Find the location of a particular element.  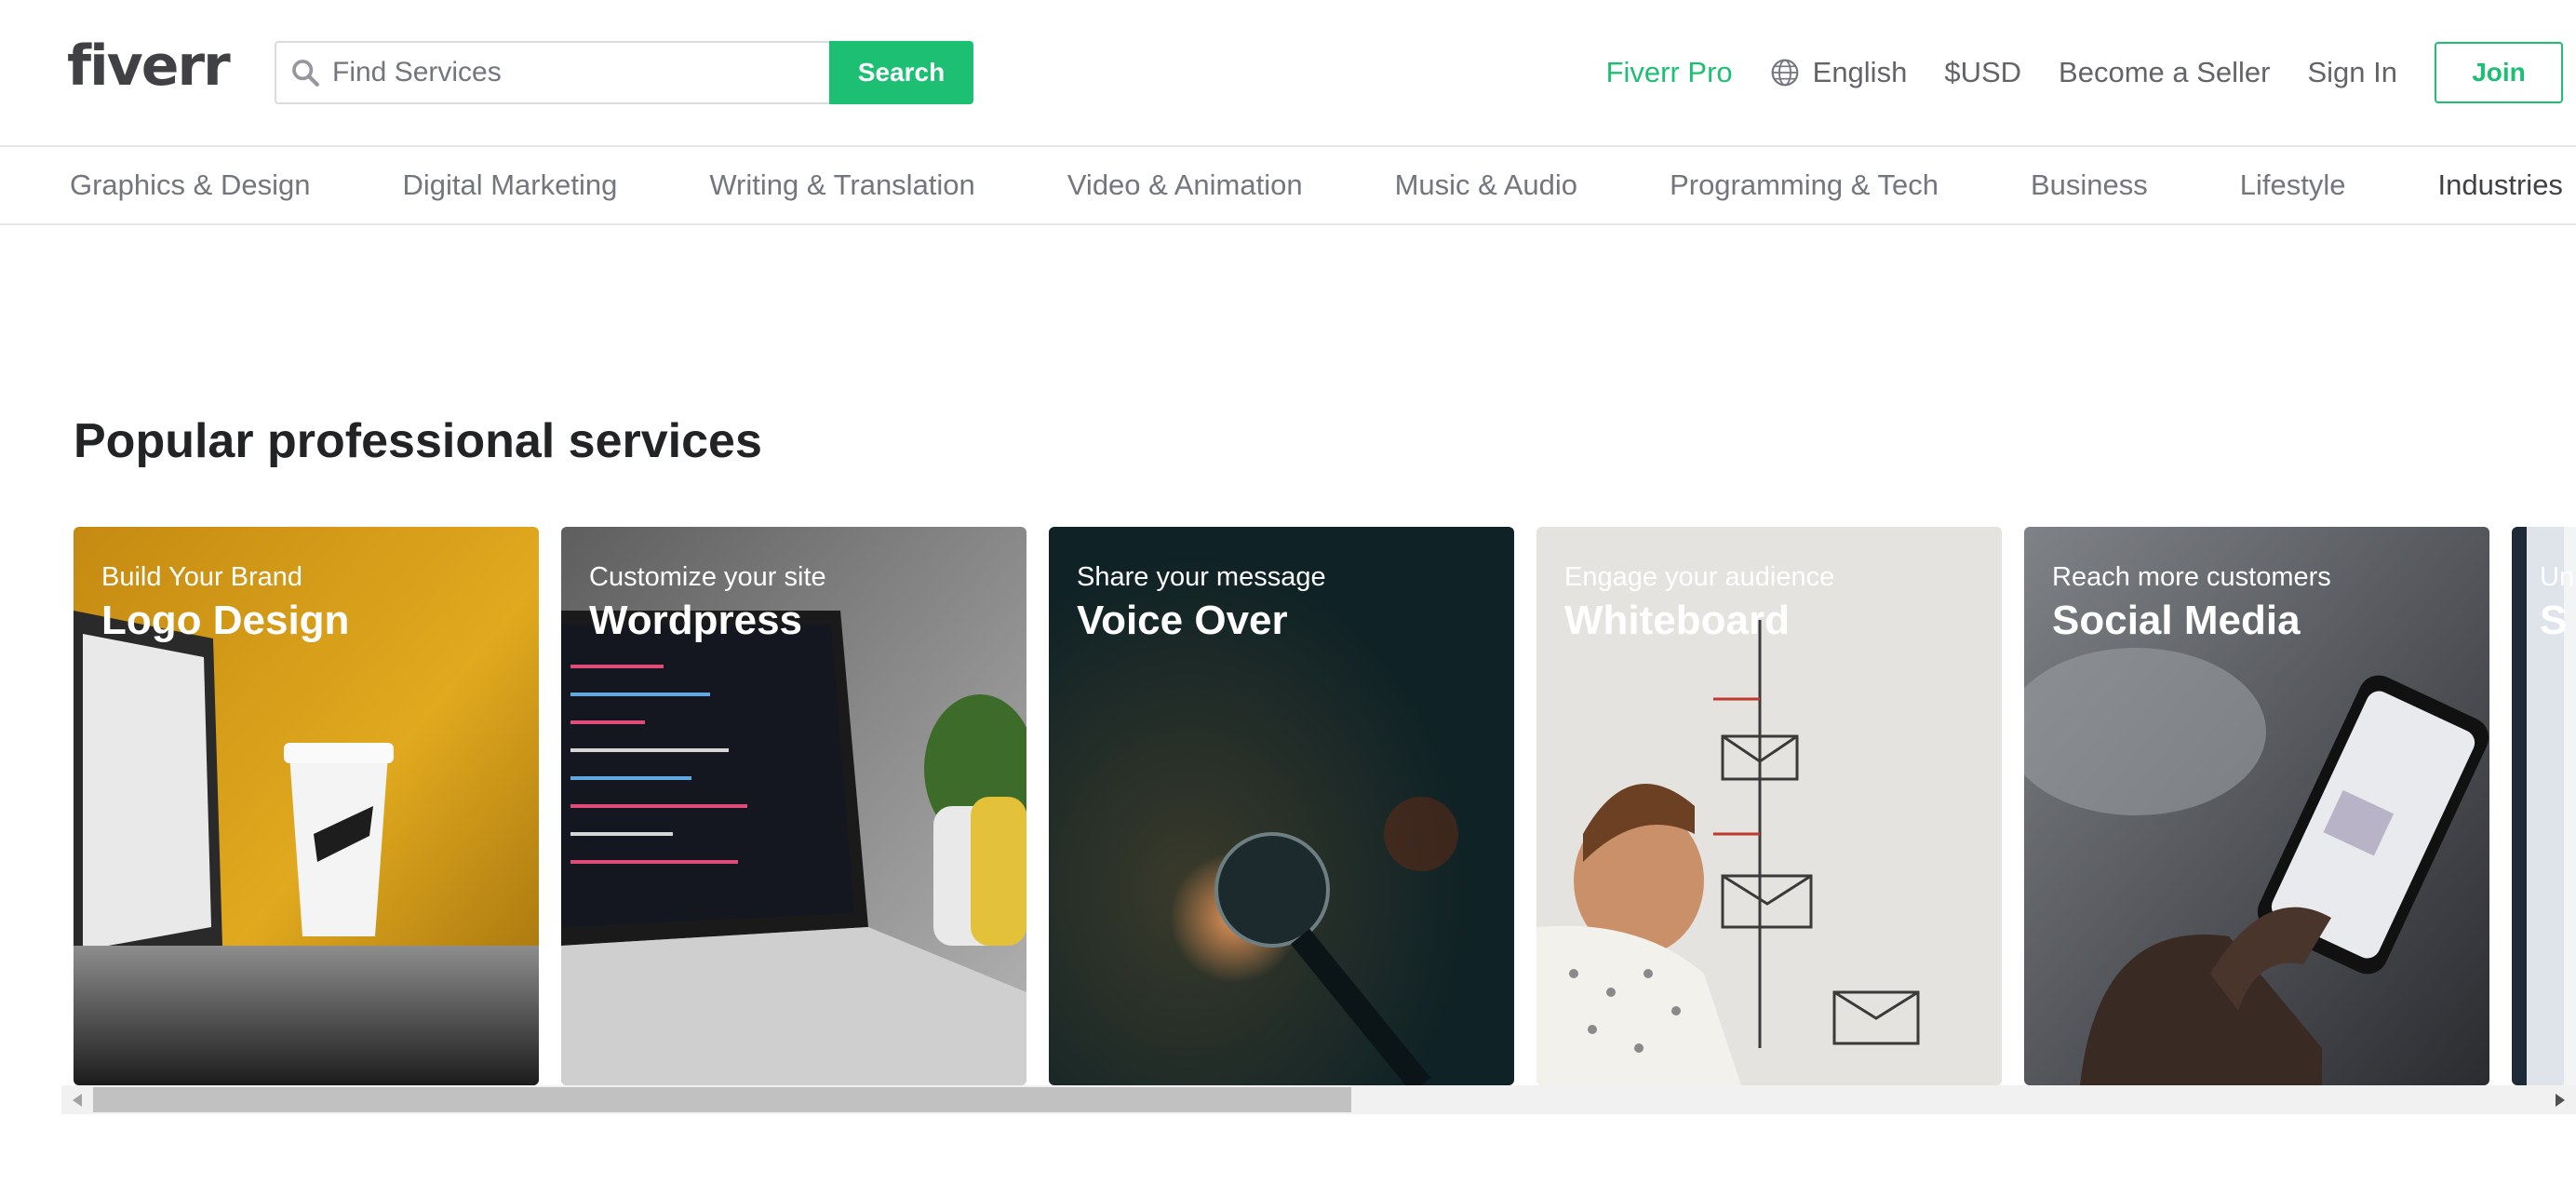

search-field is located at coordinates (552, 72).